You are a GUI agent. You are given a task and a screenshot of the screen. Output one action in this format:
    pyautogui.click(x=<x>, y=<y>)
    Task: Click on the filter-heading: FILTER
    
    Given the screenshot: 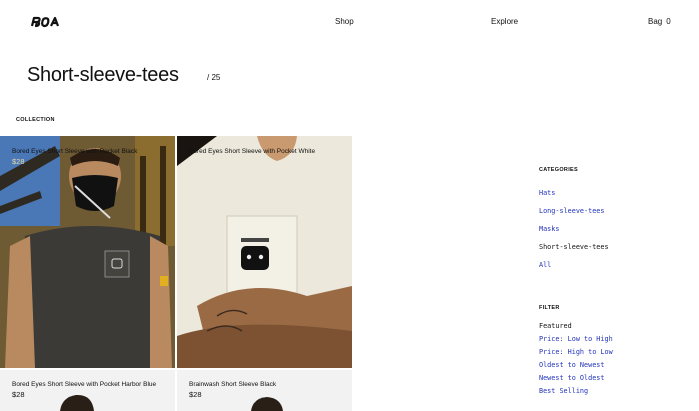 What is the action you would take?
    pyautogui.click(x=549, y=308)
    